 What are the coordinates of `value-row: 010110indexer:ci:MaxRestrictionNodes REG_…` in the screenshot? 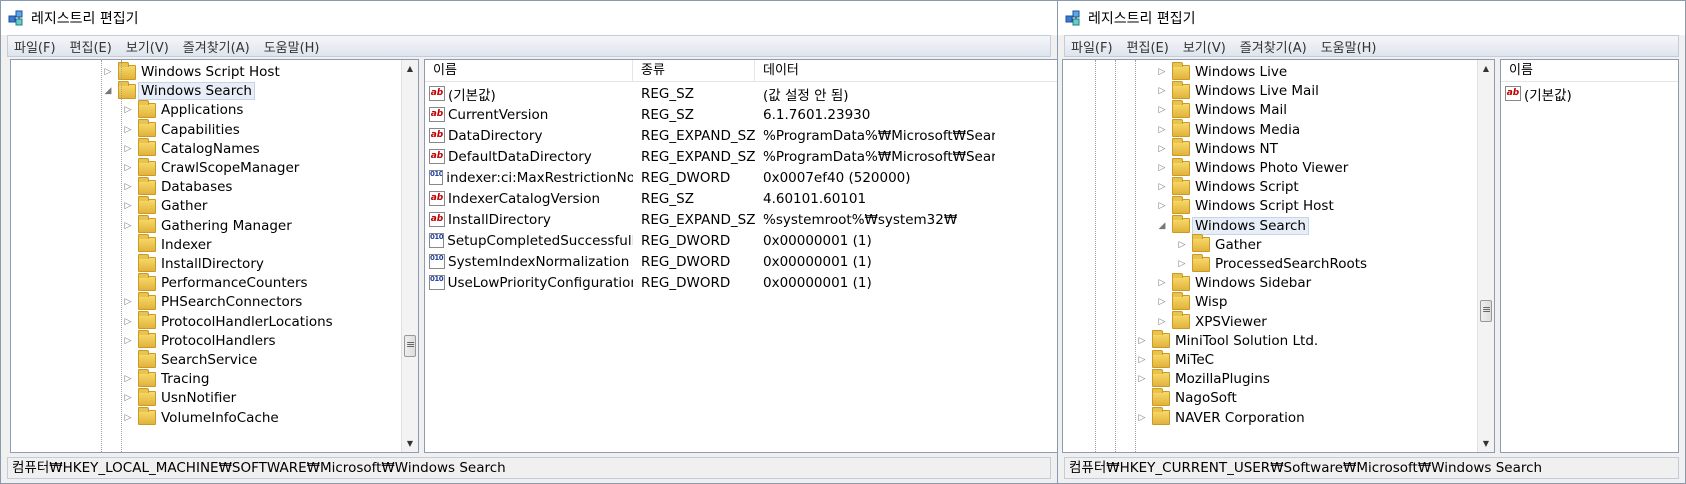 It's located at (741, 177).